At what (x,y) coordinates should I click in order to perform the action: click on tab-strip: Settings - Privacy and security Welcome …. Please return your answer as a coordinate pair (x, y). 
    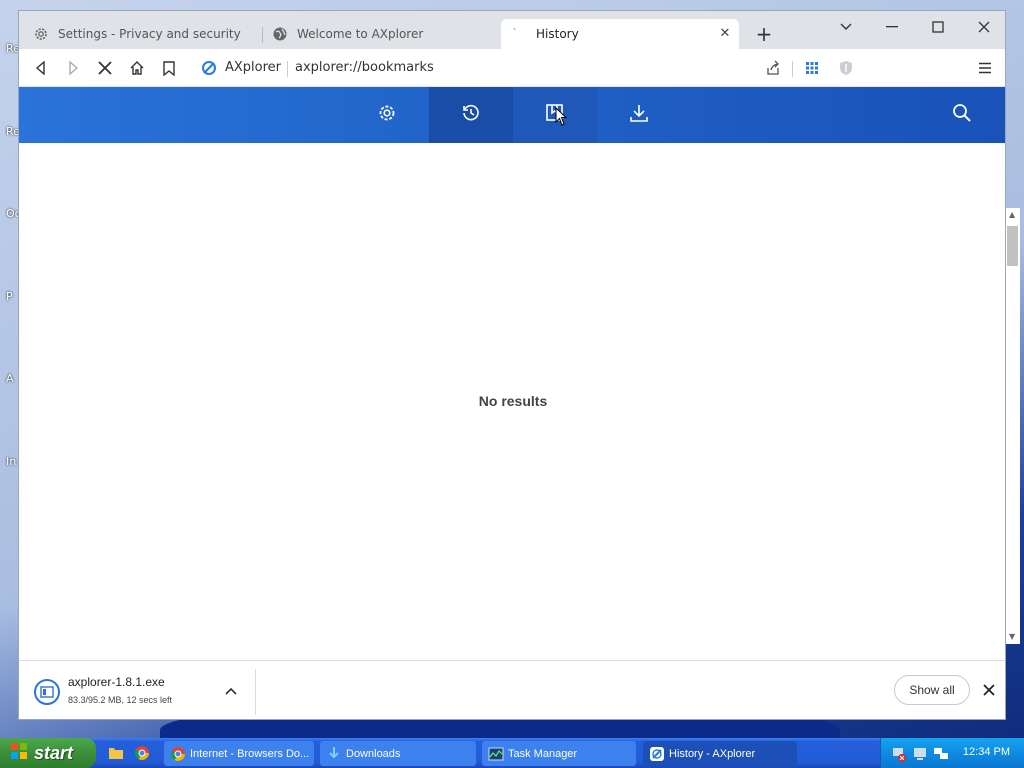
    Looking at the image, I should click on (512, 30).